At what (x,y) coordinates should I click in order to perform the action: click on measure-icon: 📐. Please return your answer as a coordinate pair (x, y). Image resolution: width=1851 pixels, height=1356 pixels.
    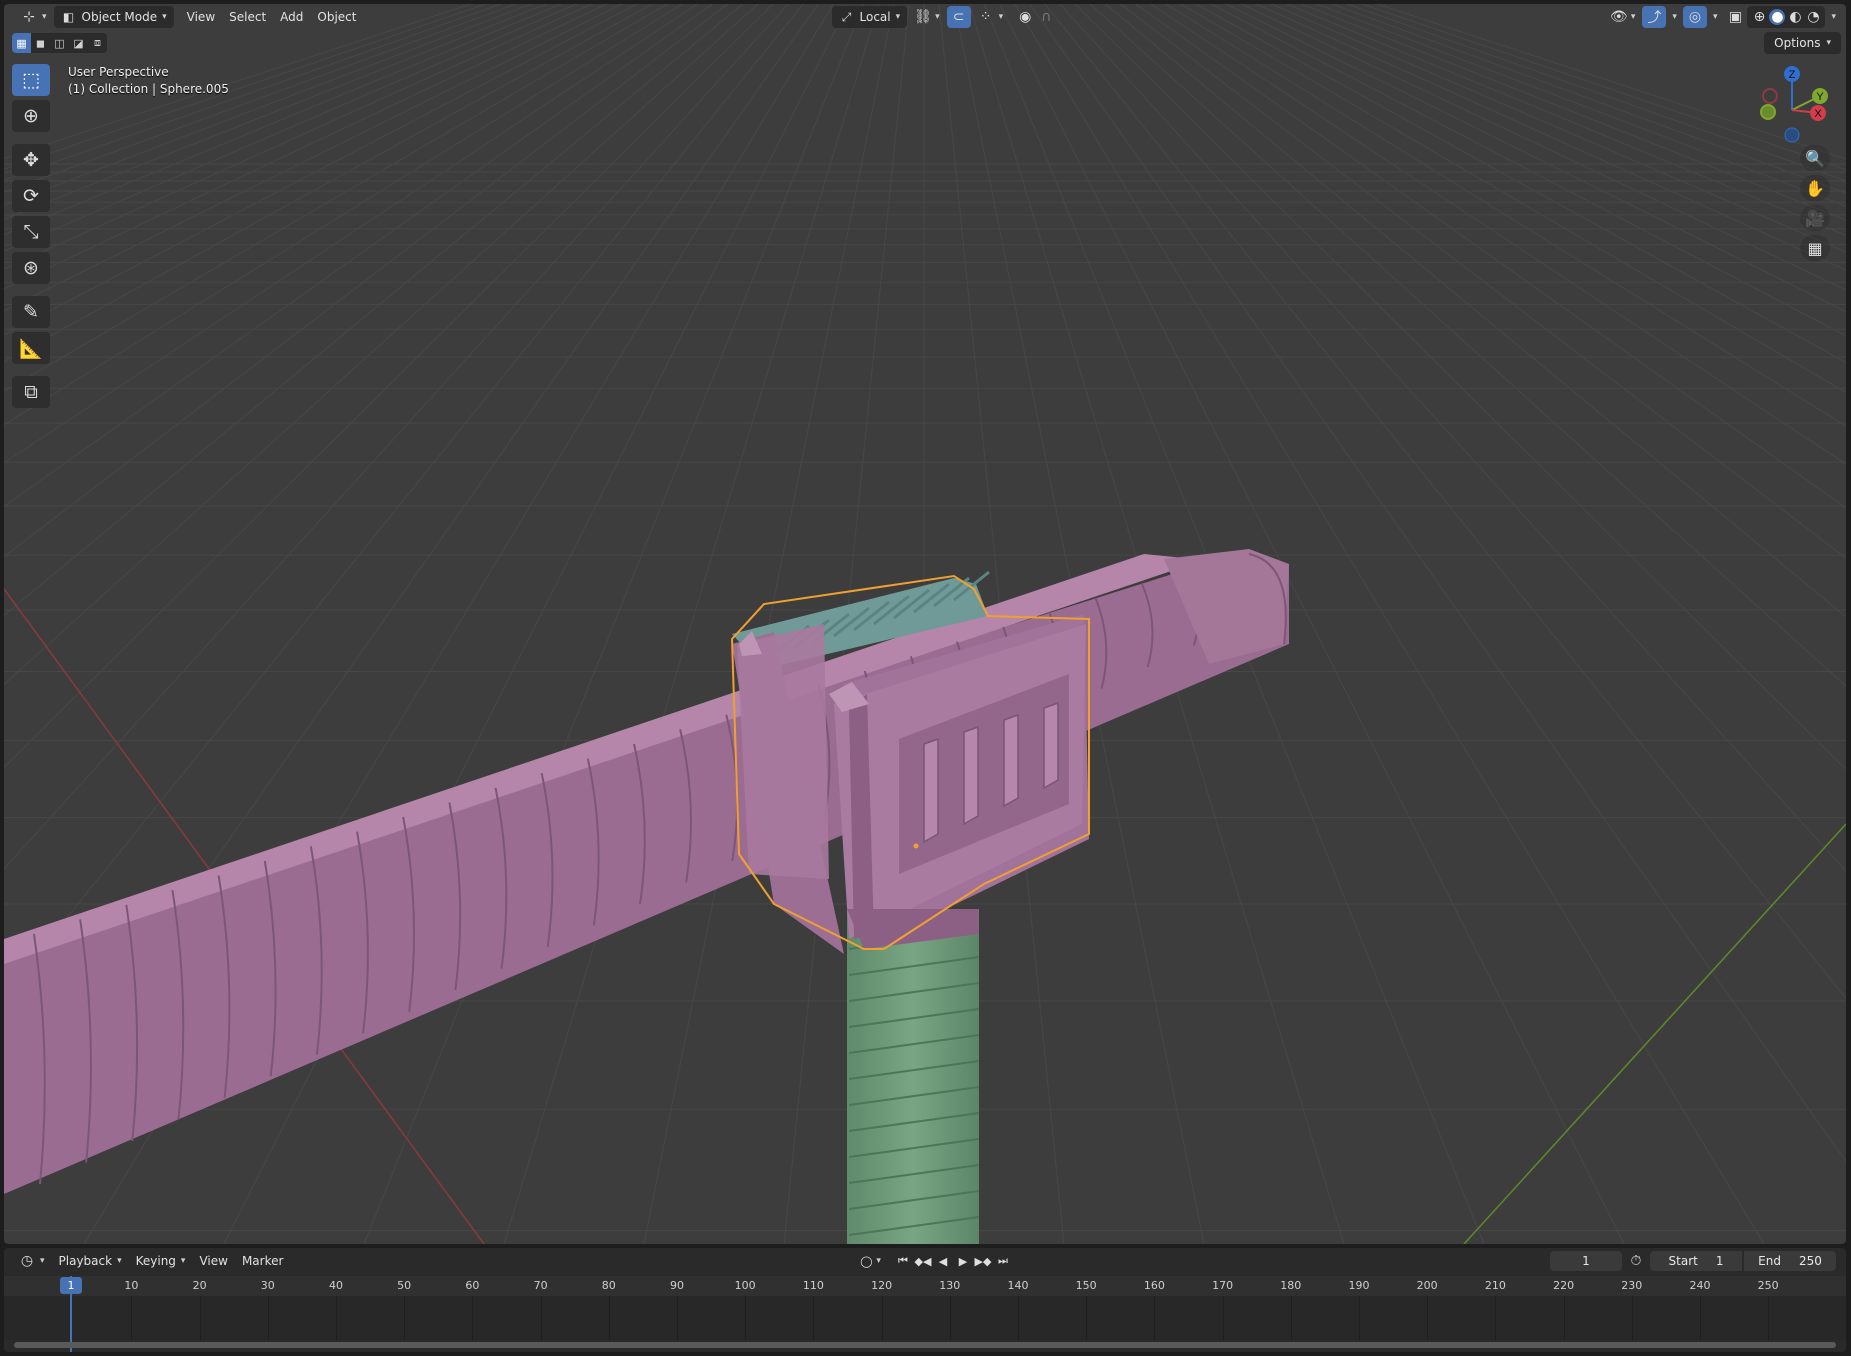
    Looking at the image, I should click on (31, 348).